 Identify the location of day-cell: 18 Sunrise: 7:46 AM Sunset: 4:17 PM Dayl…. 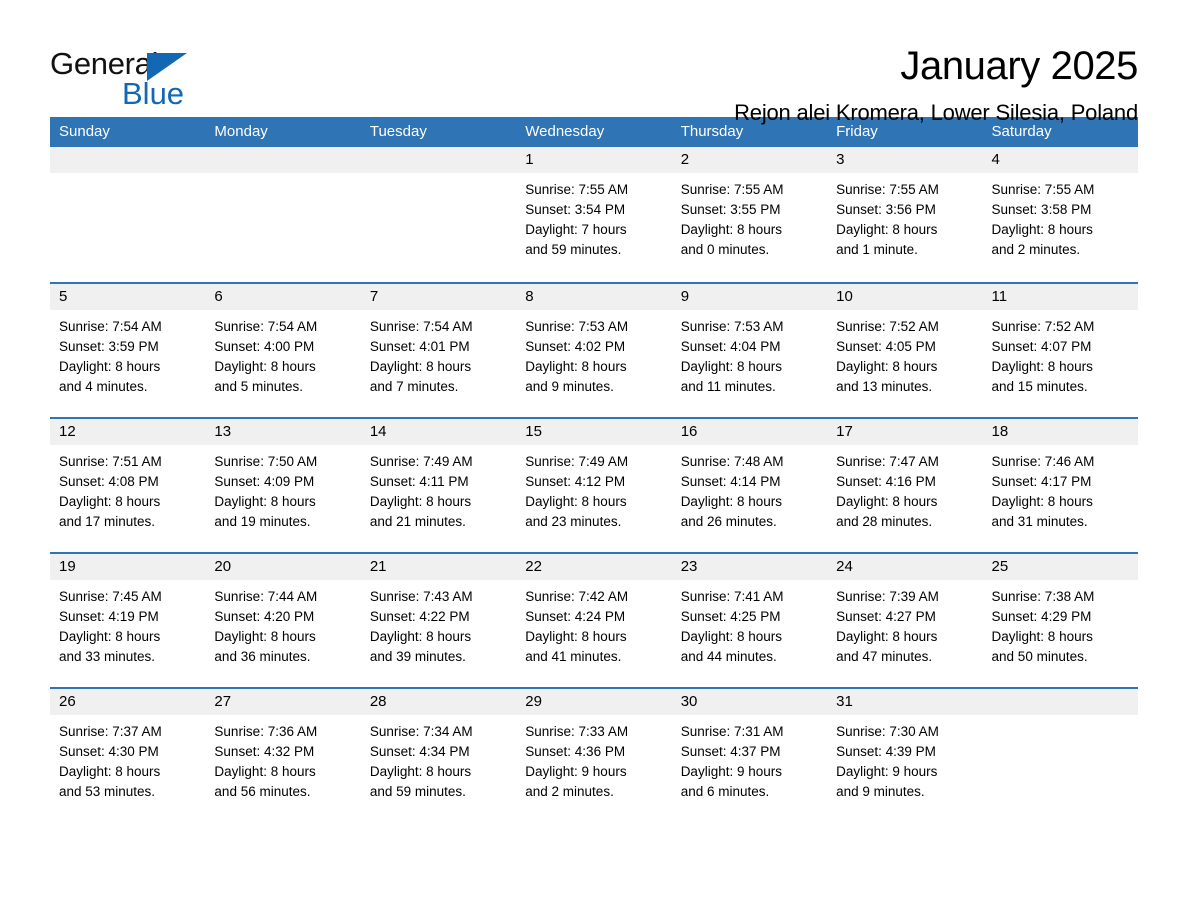
(1060, 485).